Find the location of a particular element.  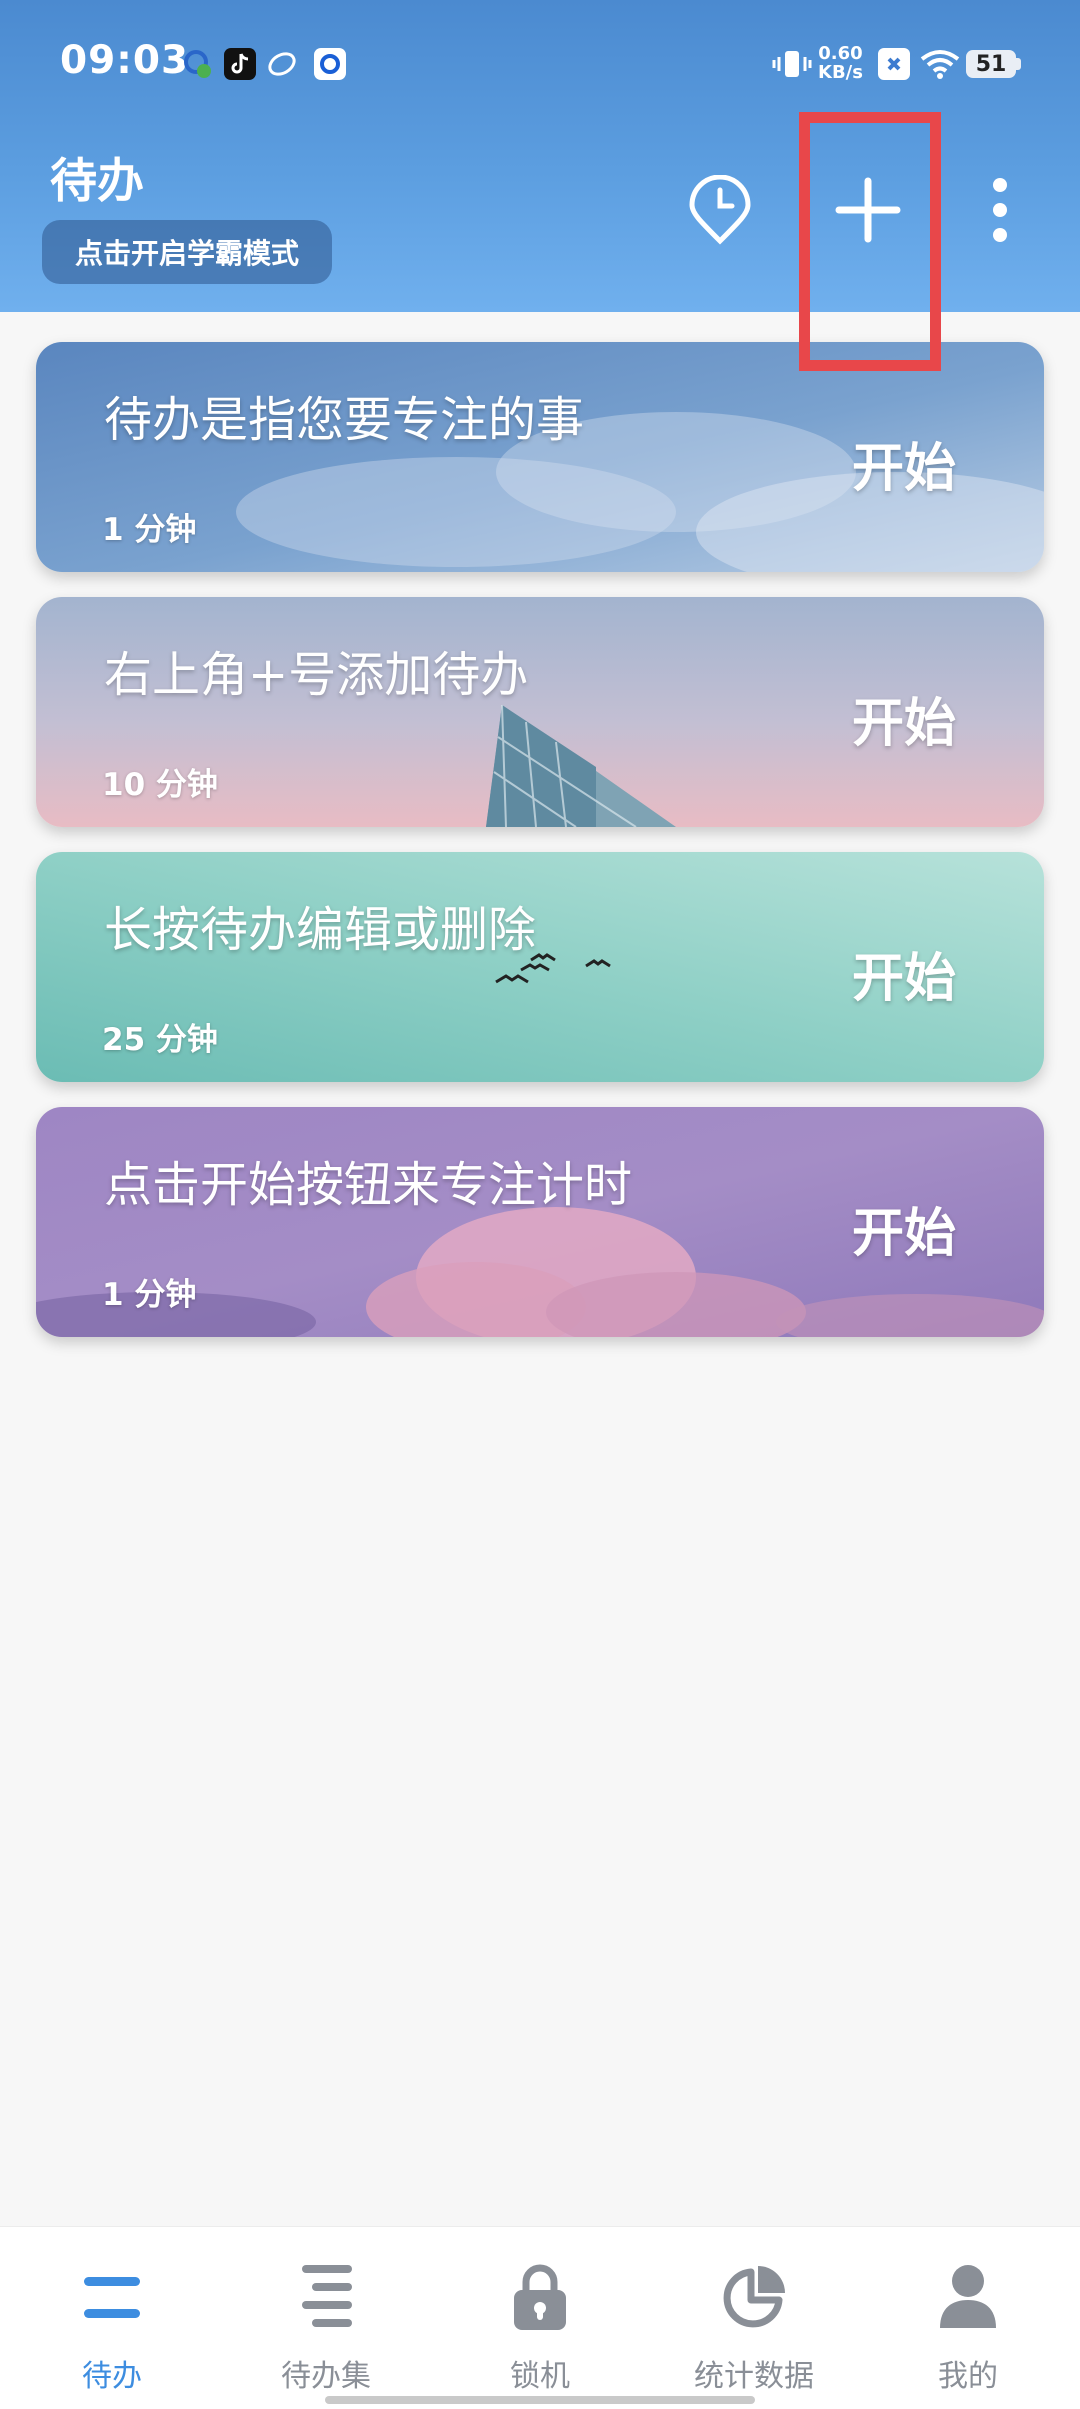

todo-icon is located at coordinates (112, 2297).